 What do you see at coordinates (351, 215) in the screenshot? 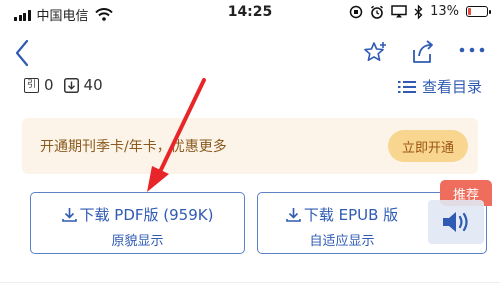
I see `download-epub-label: 下载 EPUB 版` at bounding box center [351, 215].